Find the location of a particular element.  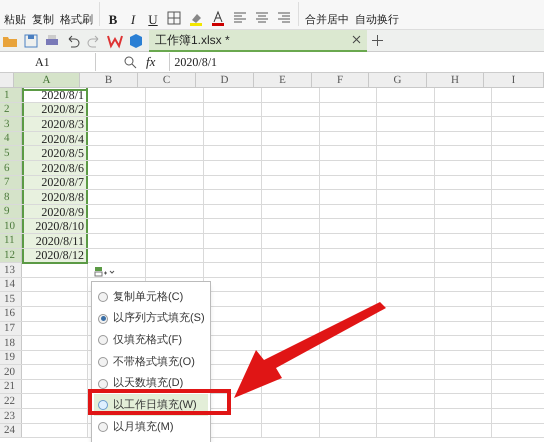

row-header: 13 is located at coordinates (11, 270).